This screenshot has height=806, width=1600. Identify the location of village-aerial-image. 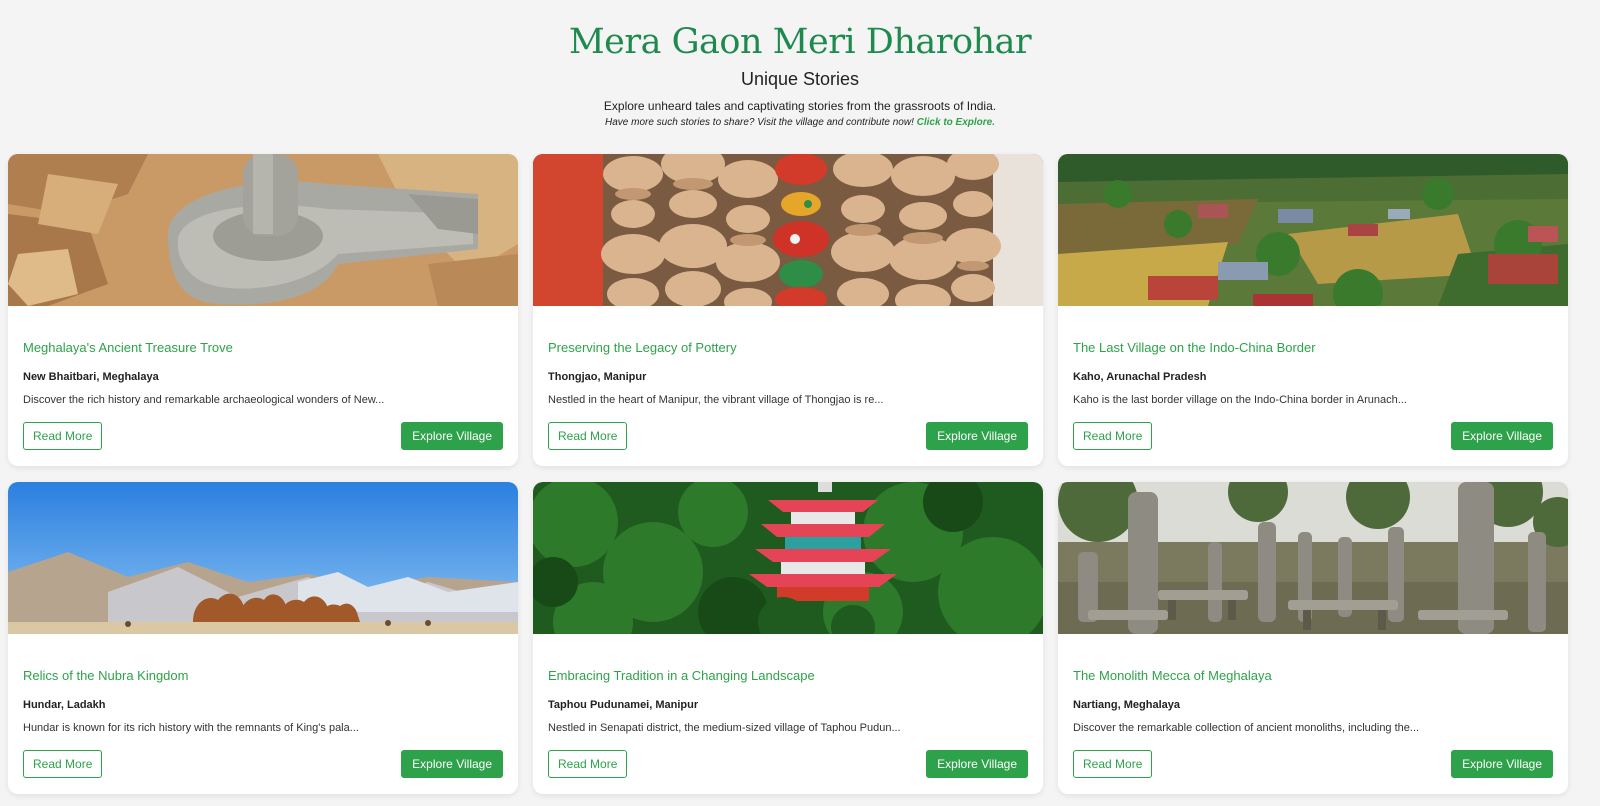
(1313, 230).